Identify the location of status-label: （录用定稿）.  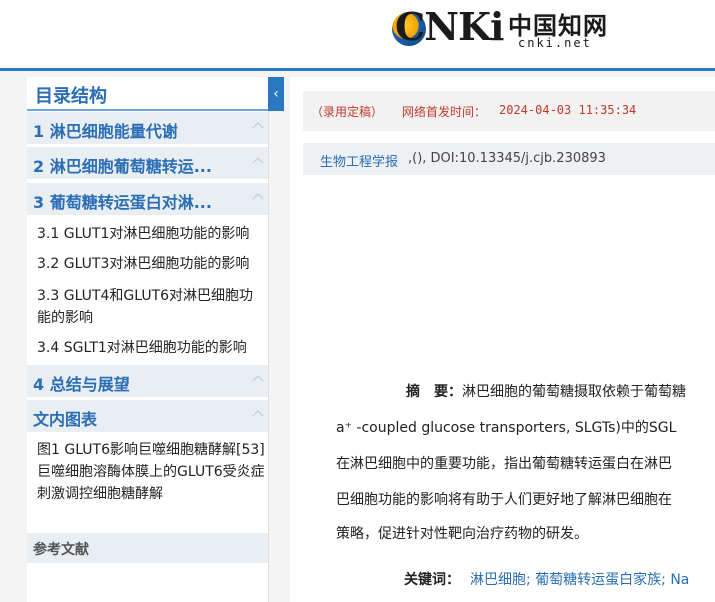
(347, 112).